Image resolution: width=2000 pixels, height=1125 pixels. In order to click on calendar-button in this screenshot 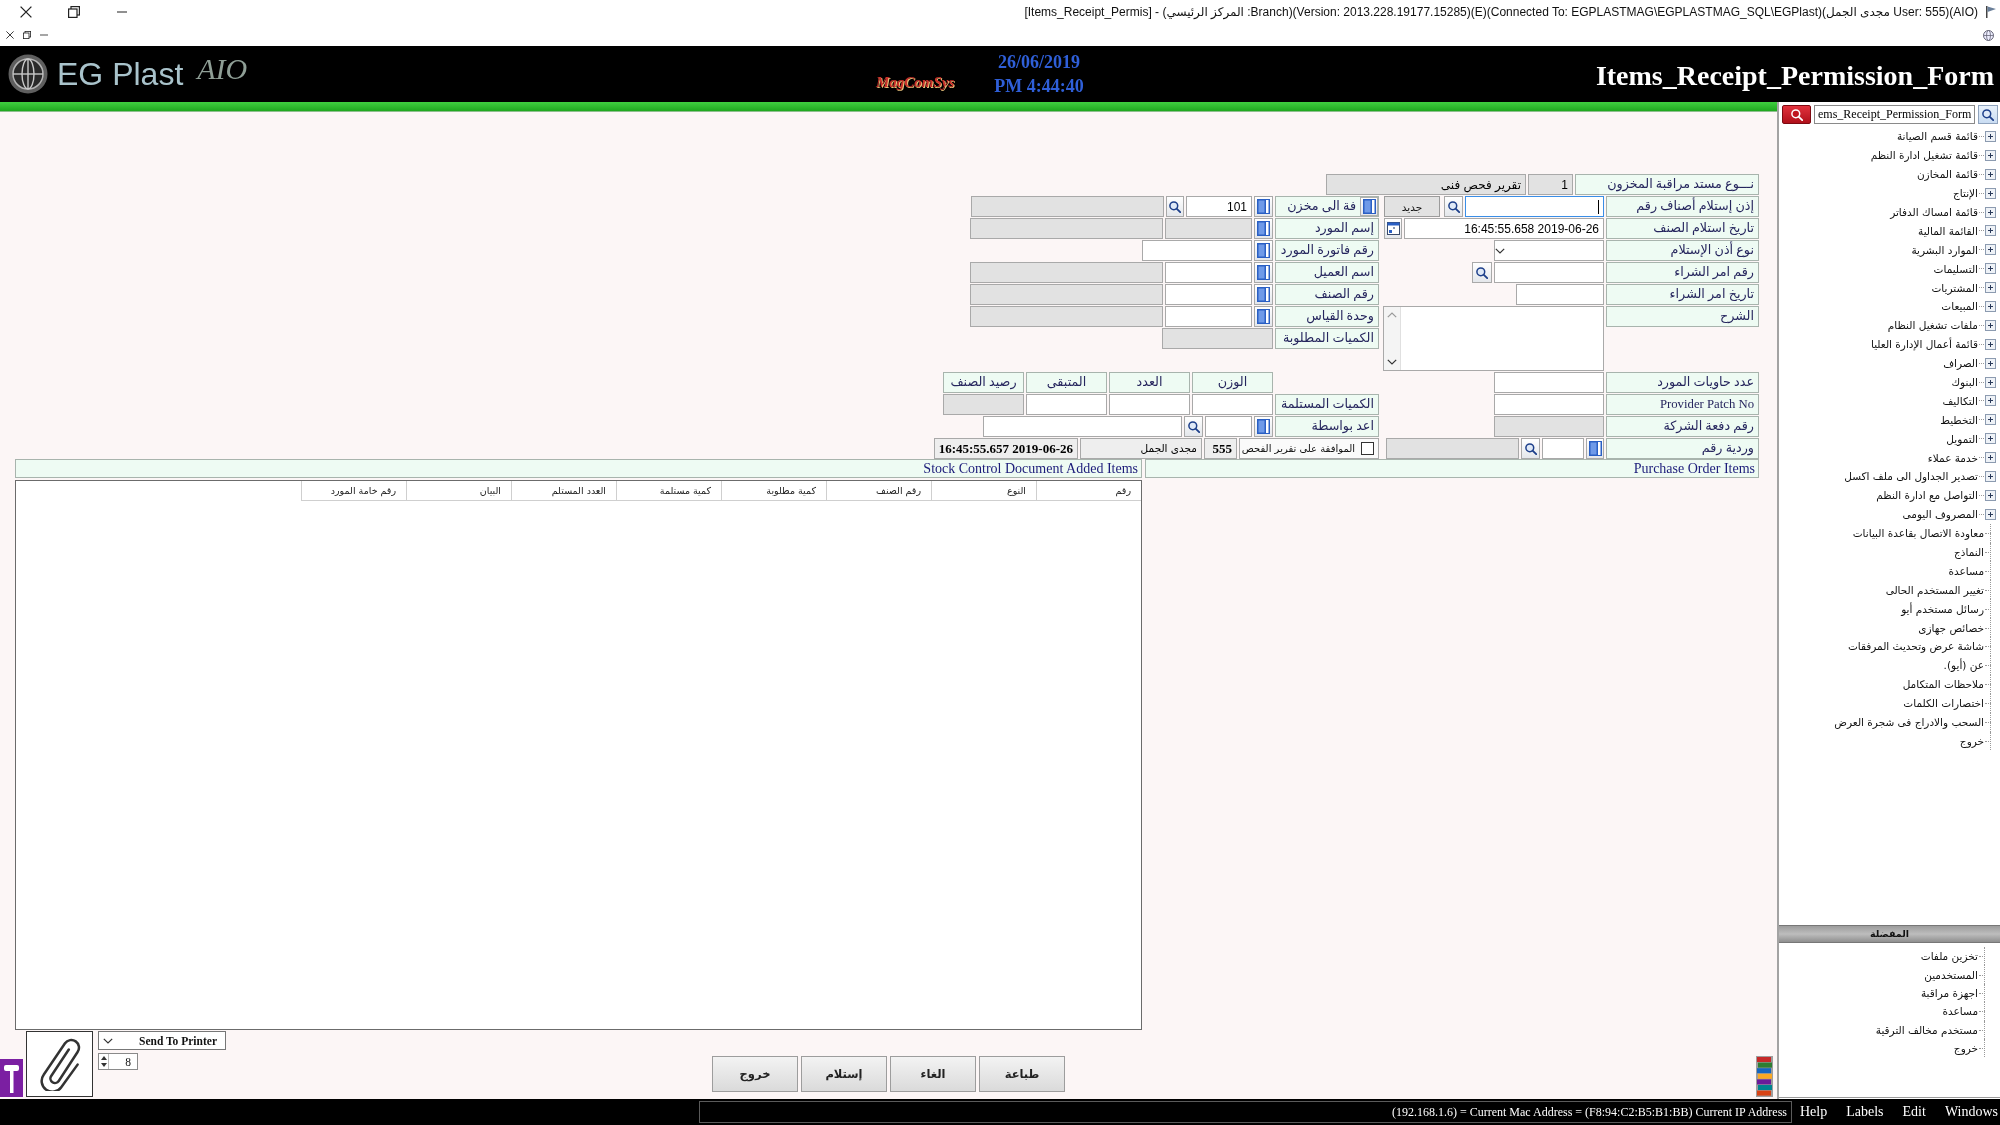, I will do `click(1393, 228)`.